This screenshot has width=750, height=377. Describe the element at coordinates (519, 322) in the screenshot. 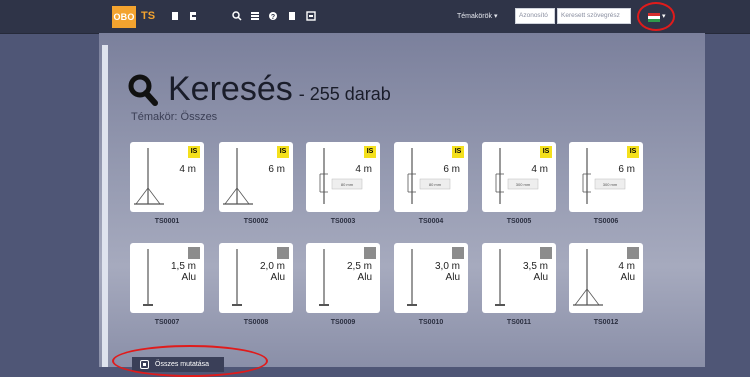

I see `result-code: TS0011` at that location.